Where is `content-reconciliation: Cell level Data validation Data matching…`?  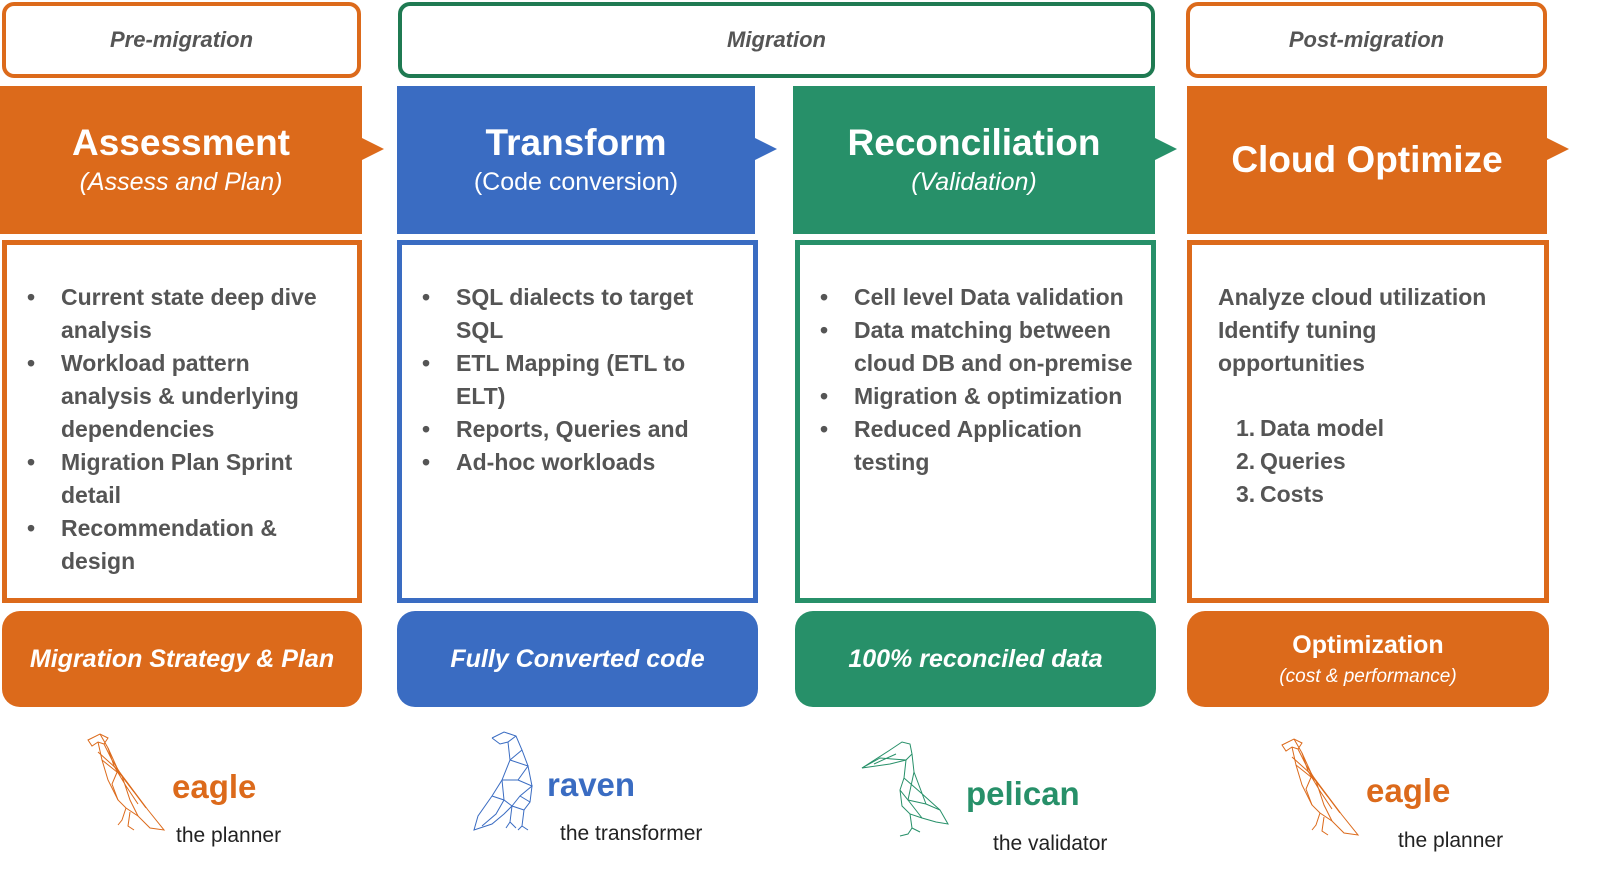 content-reconciliation: Cell level Data validation Data matching… is located at coordinates (975, 421).